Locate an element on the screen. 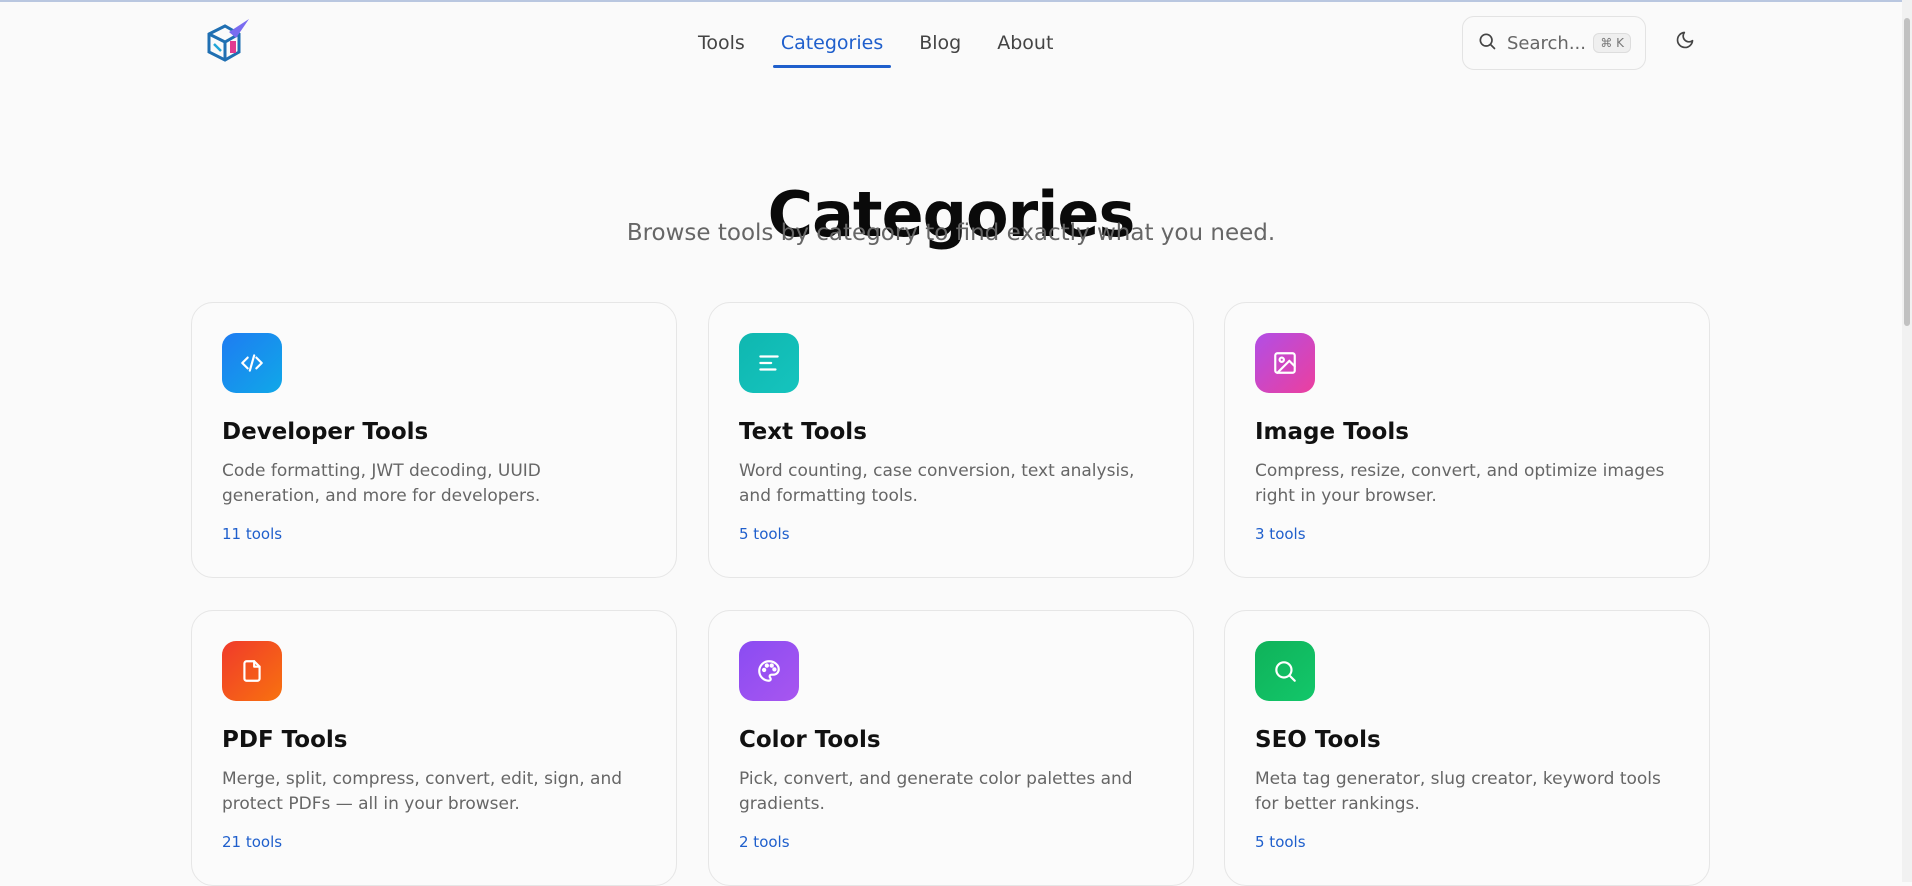  nav-about: About is located at coordinates (1025, 45).